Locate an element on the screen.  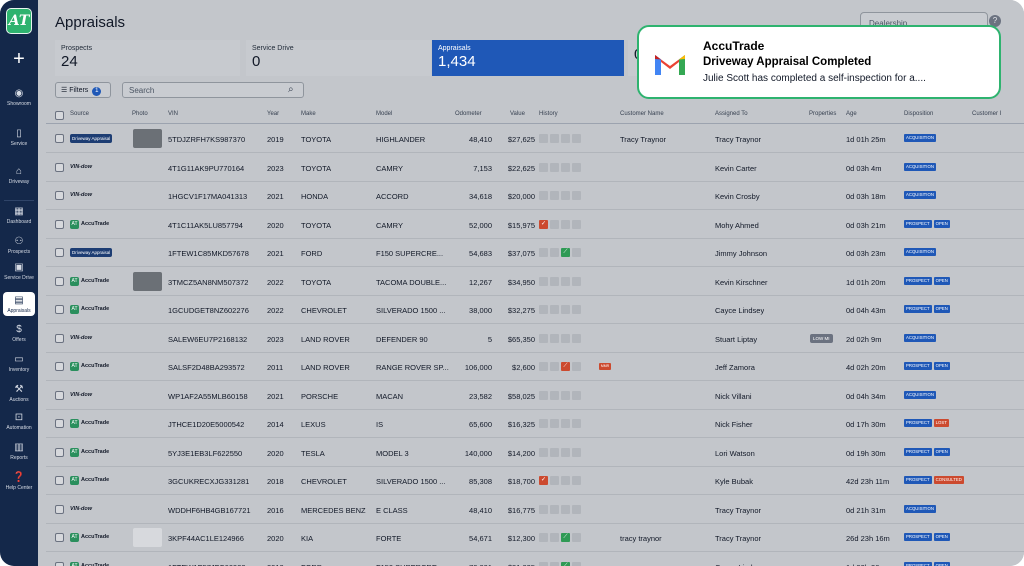
col-customer-i: Customer I is located at coordinates (986, 114).